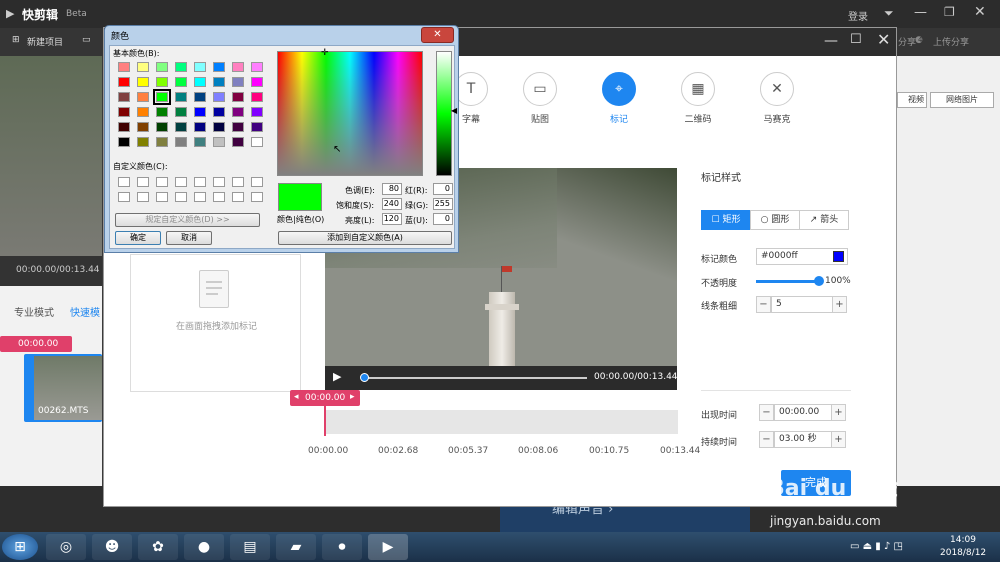 The width and height of the screenshot is (1000, 562). I want to click on tool-mosaic: ✕ 马赛克, so click(777, 98).